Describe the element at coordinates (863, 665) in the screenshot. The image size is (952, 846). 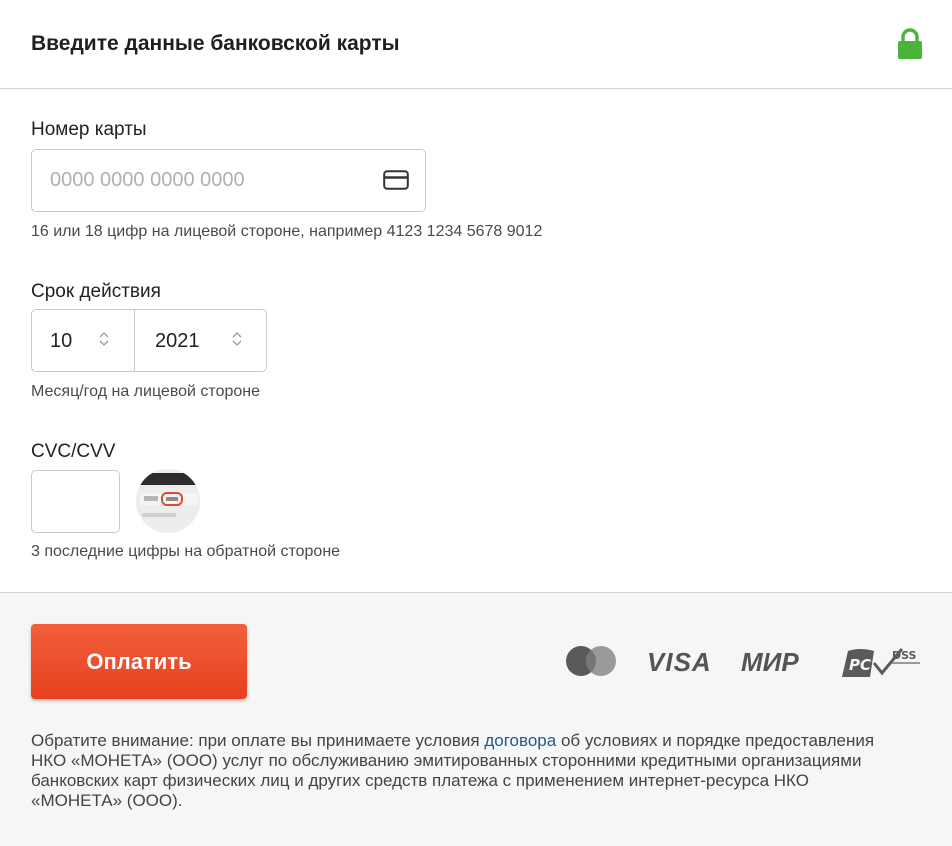
I see `svg-text: PCI` at that location.